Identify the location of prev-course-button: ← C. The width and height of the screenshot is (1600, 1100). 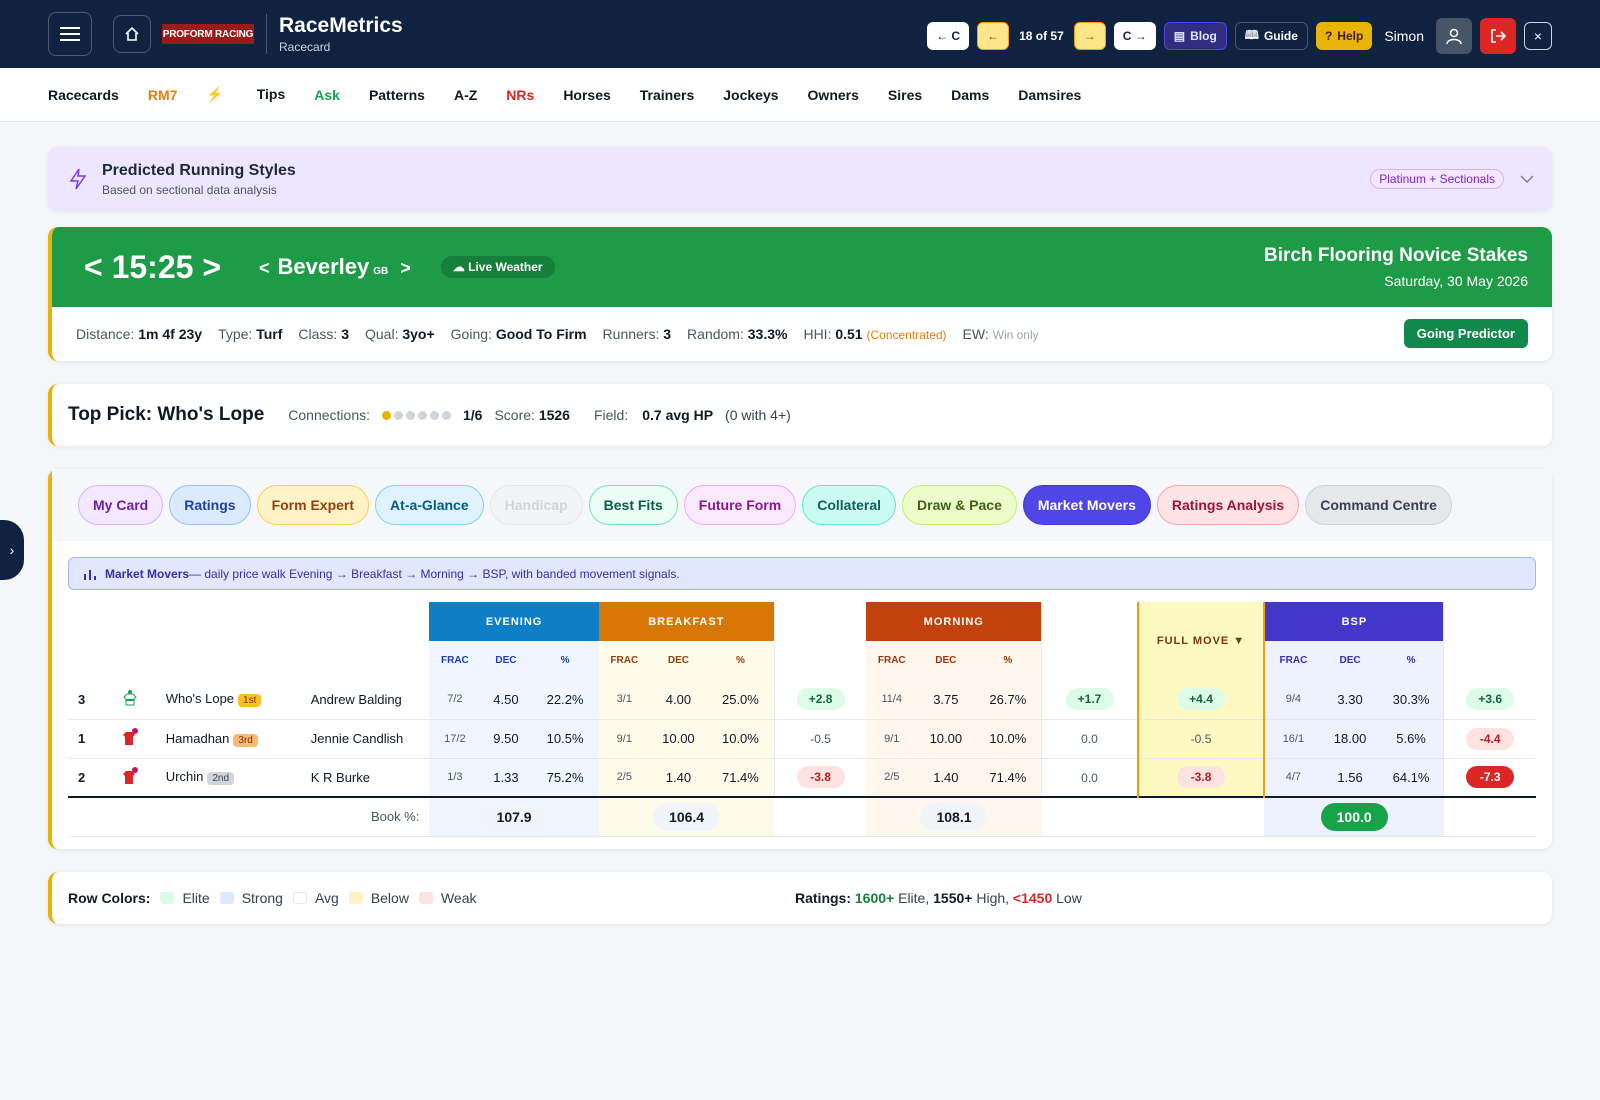
(948, 36).